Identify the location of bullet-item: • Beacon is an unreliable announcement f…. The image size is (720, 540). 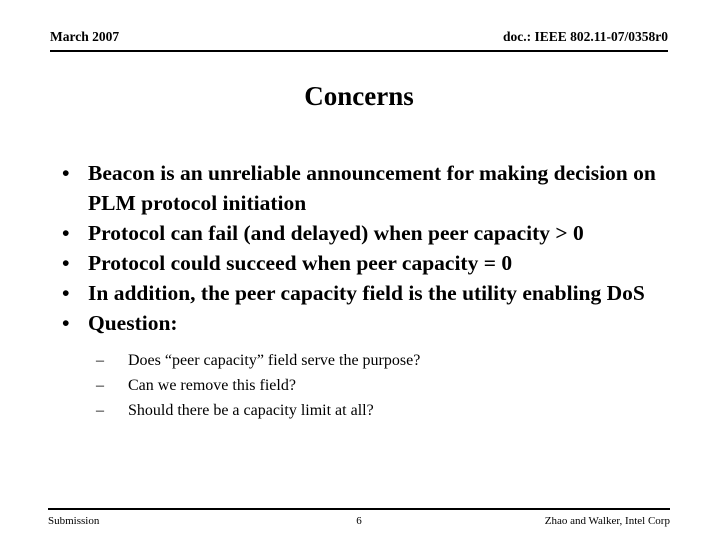
(365, 188).